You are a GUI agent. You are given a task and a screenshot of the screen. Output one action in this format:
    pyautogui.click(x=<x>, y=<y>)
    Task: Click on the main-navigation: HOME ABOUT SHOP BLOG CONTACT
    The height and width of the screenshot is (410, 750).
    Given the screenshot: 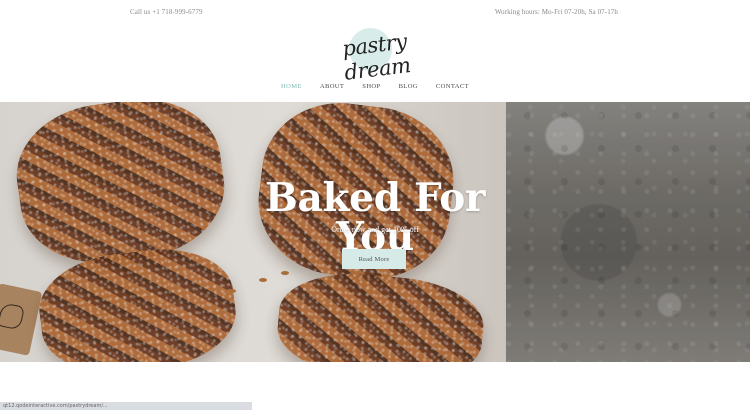 What is the action you would take?
    pyautogui.click(x=375, y=89)
    